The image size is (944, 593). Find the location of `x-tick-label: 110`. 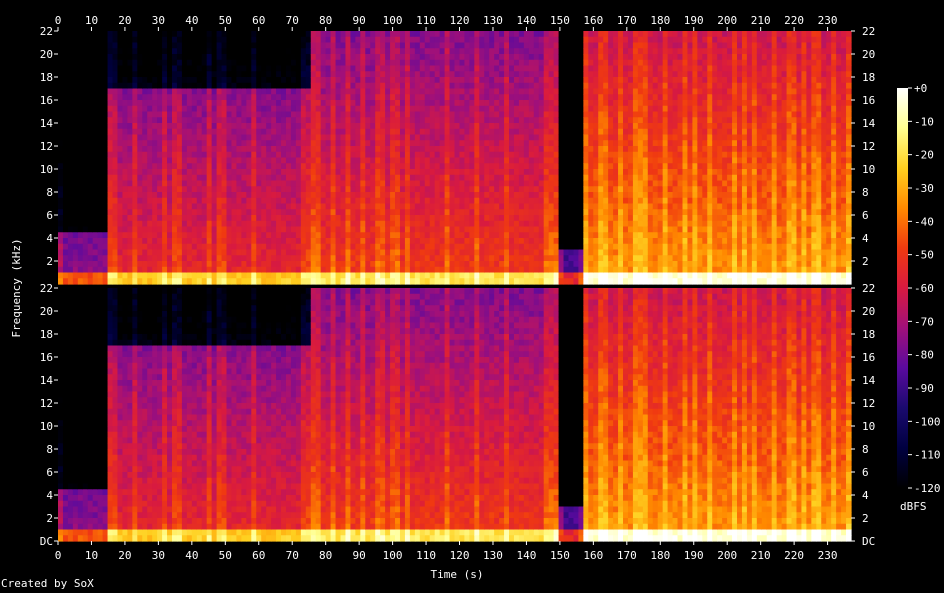

x-tick-label: 110 is located at coordinates (426, 555).